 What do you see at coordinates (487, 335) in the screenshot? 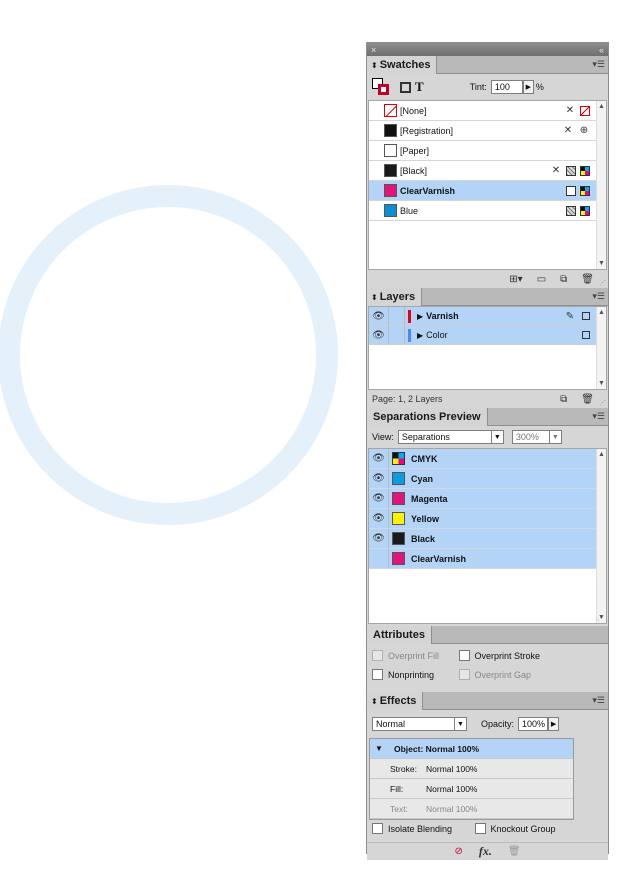
I see `layer-row: 👁 ▶ Color` at bounding box center [487, 335].